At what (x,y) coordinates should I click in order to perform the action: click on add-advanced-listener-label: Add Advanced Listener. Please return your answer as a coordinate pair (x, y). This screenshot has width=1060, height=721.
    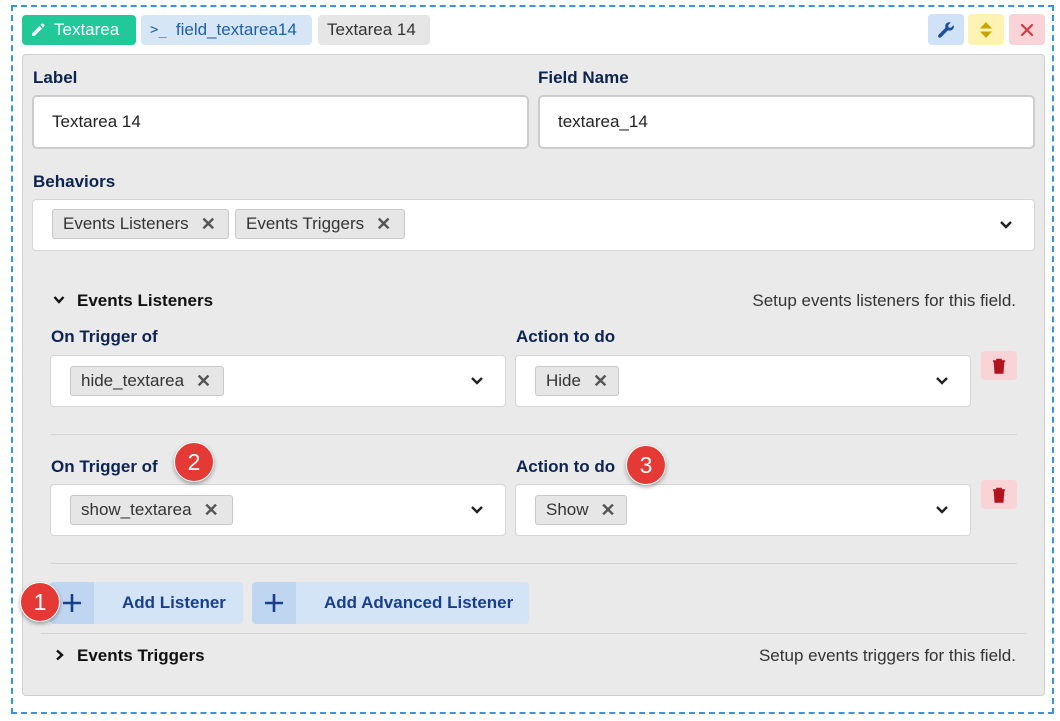
    Looking at the image, I should click on (419, 602).